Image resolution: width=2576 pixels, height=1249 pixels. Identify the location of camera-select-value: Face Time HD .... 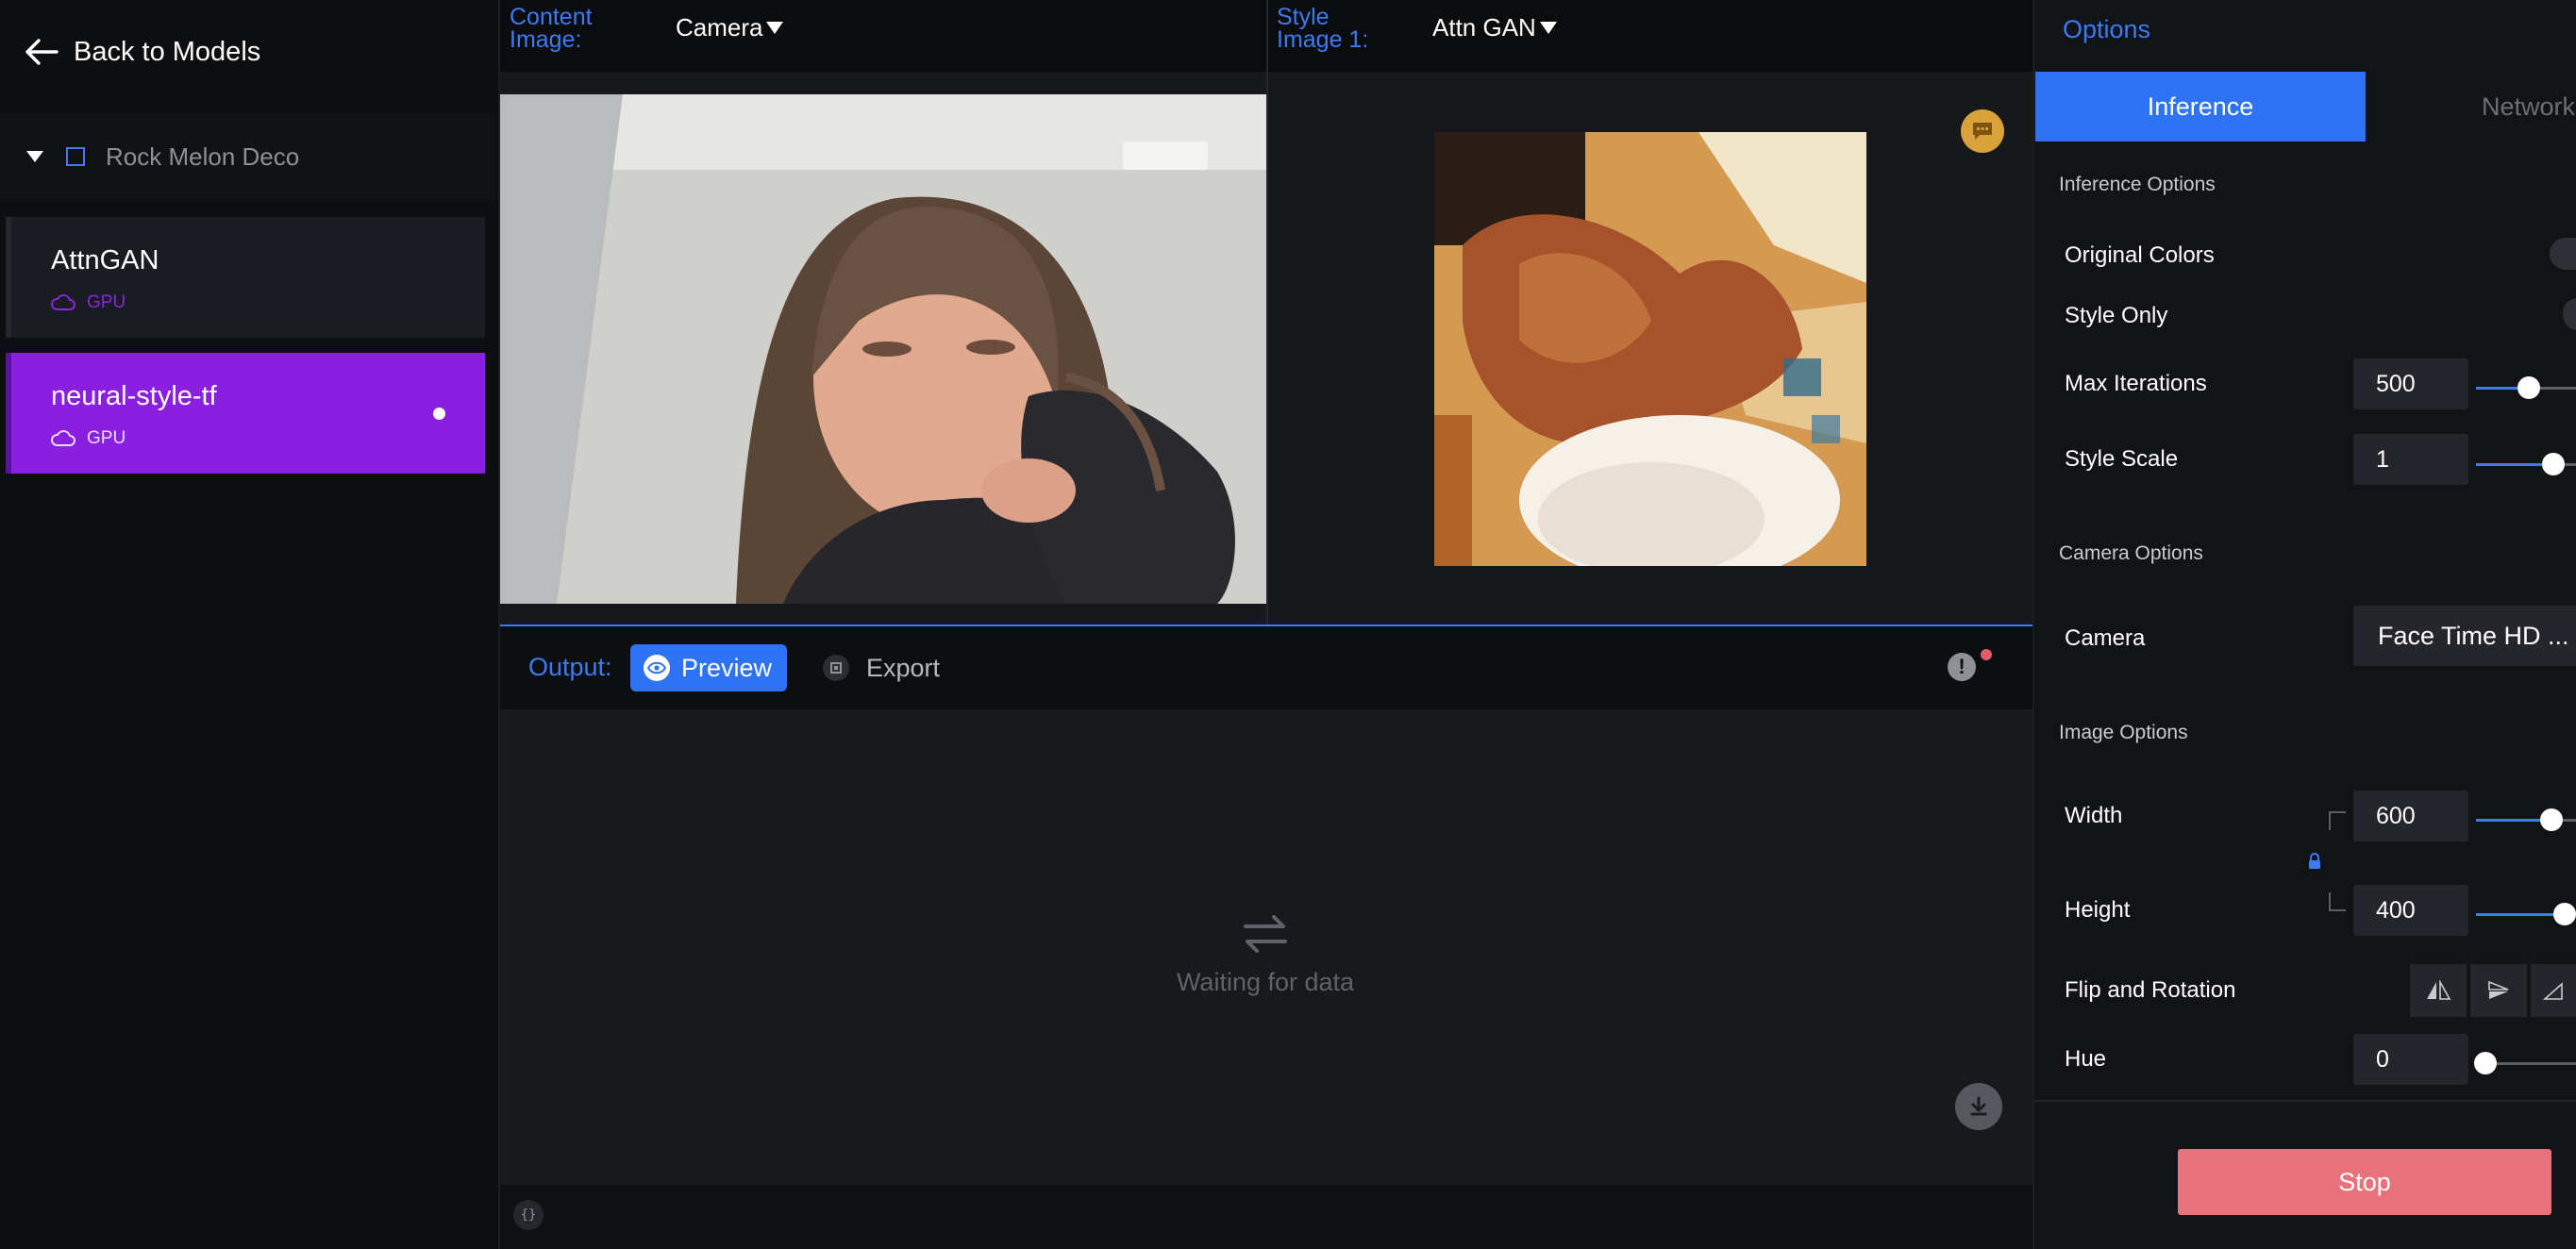
(2473, 636).